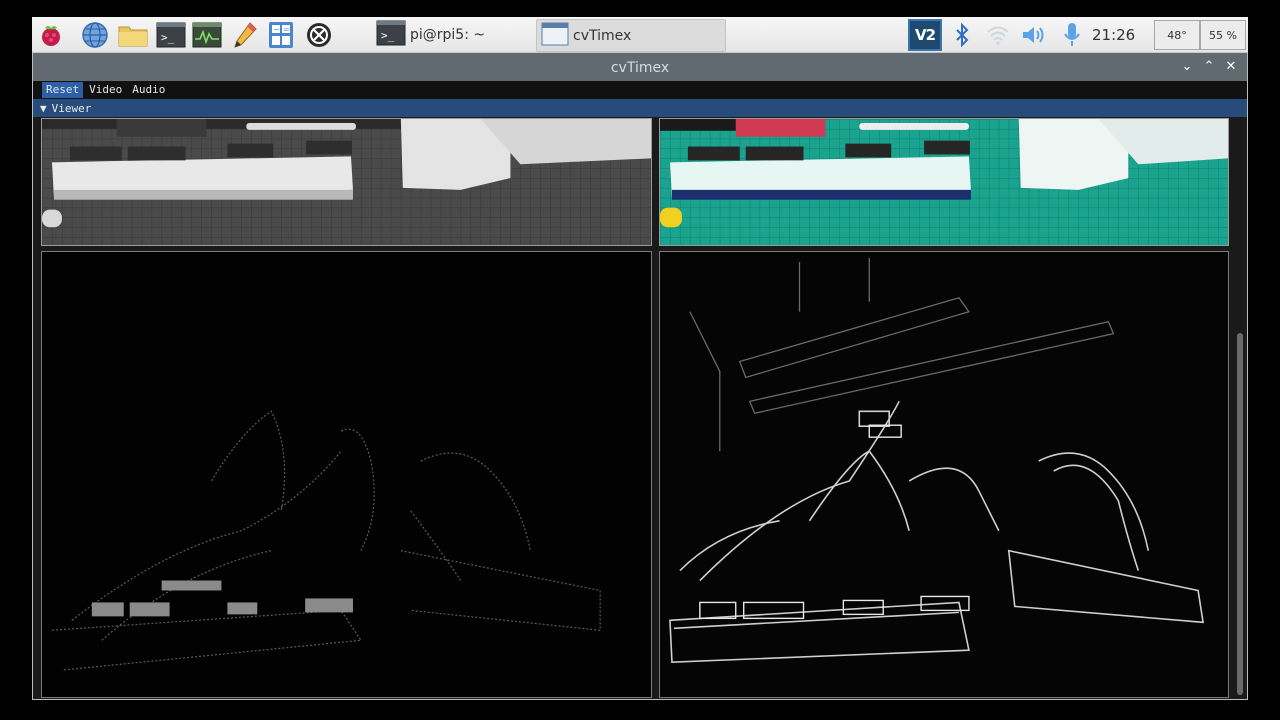  I want to click on maximize-button: ⌃, so click(1209, 67).